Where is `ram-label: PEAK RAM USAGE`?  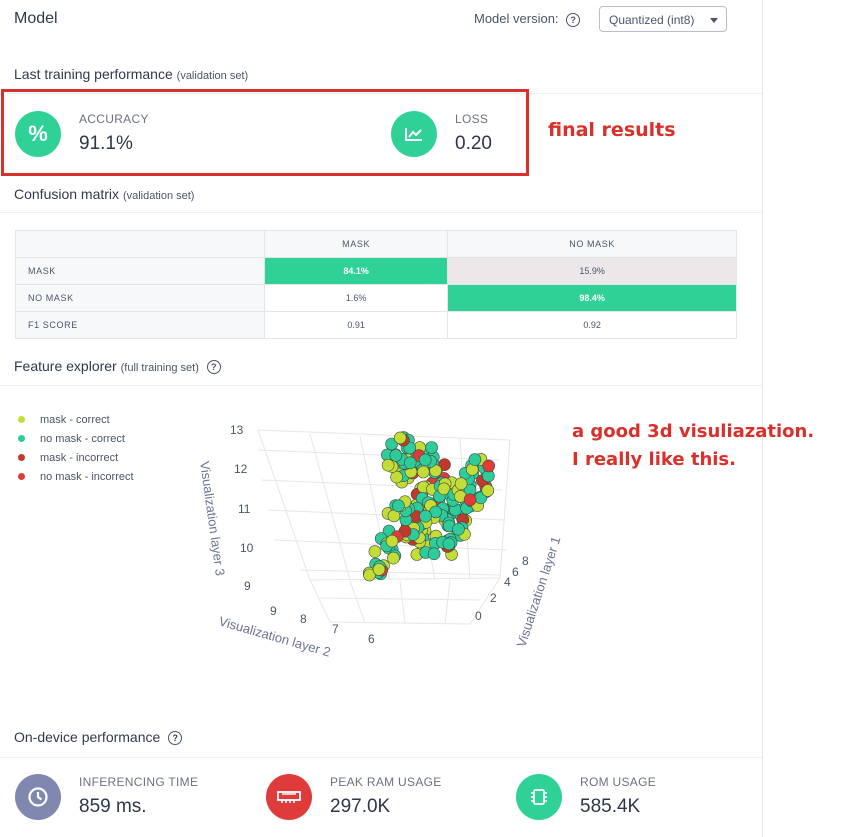
ram-label: PEAK RAM USAGE is located at coordinates (386, 782).